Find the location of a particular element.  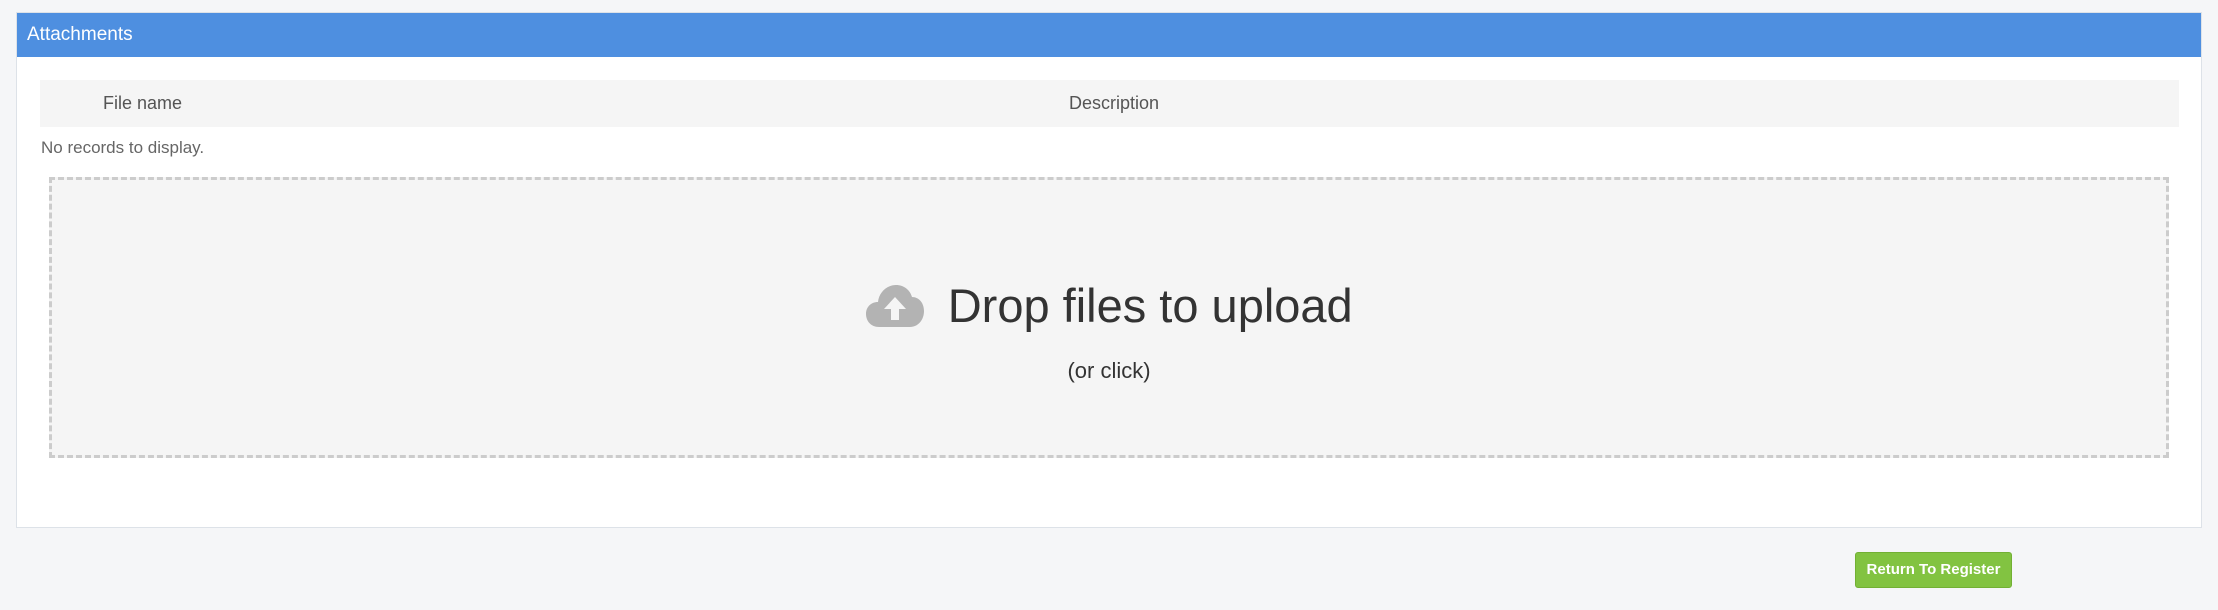

dropzone-content: Drop files to upload is located at coordinates (1109, 306).